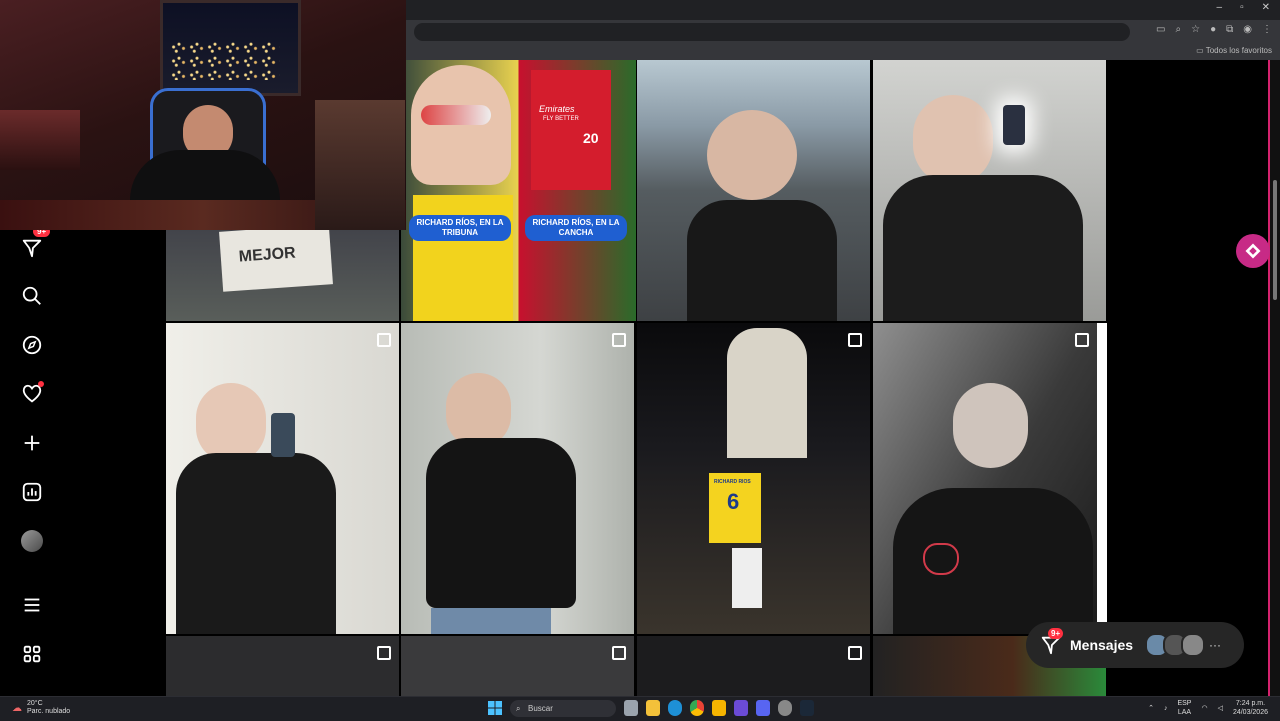 Image resolution: width=1280 pixels, height=721 pixels. I want to click on nav-apps, so click(32, 654).